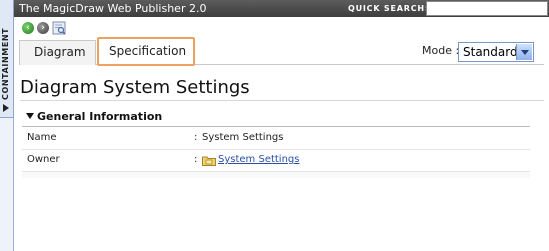 Image resolution: width=549 pixels, height=251 pixels. What do you see at coordinates (5, 63) in the screenshot?
I see `containment-label: CONTAINMENT` at bounding box center [5, 63].